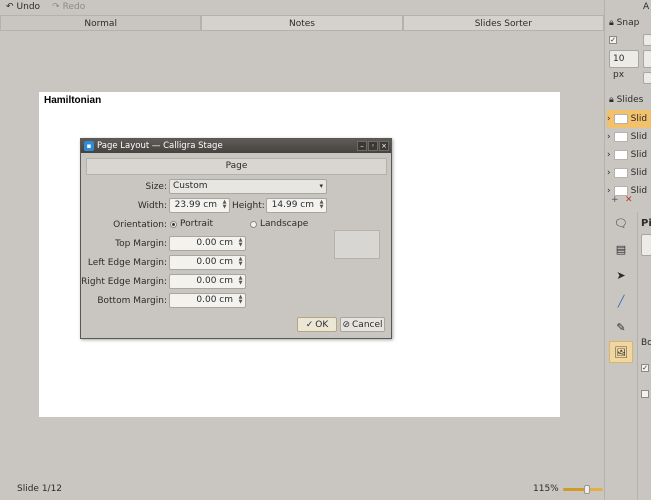 The height and width of the screenshot is (500, 651). What do you see at coordinates (214, 243) in the screenshot?
I see `top-margin-value: 0.00 cm` at bounding box center [214, 243].